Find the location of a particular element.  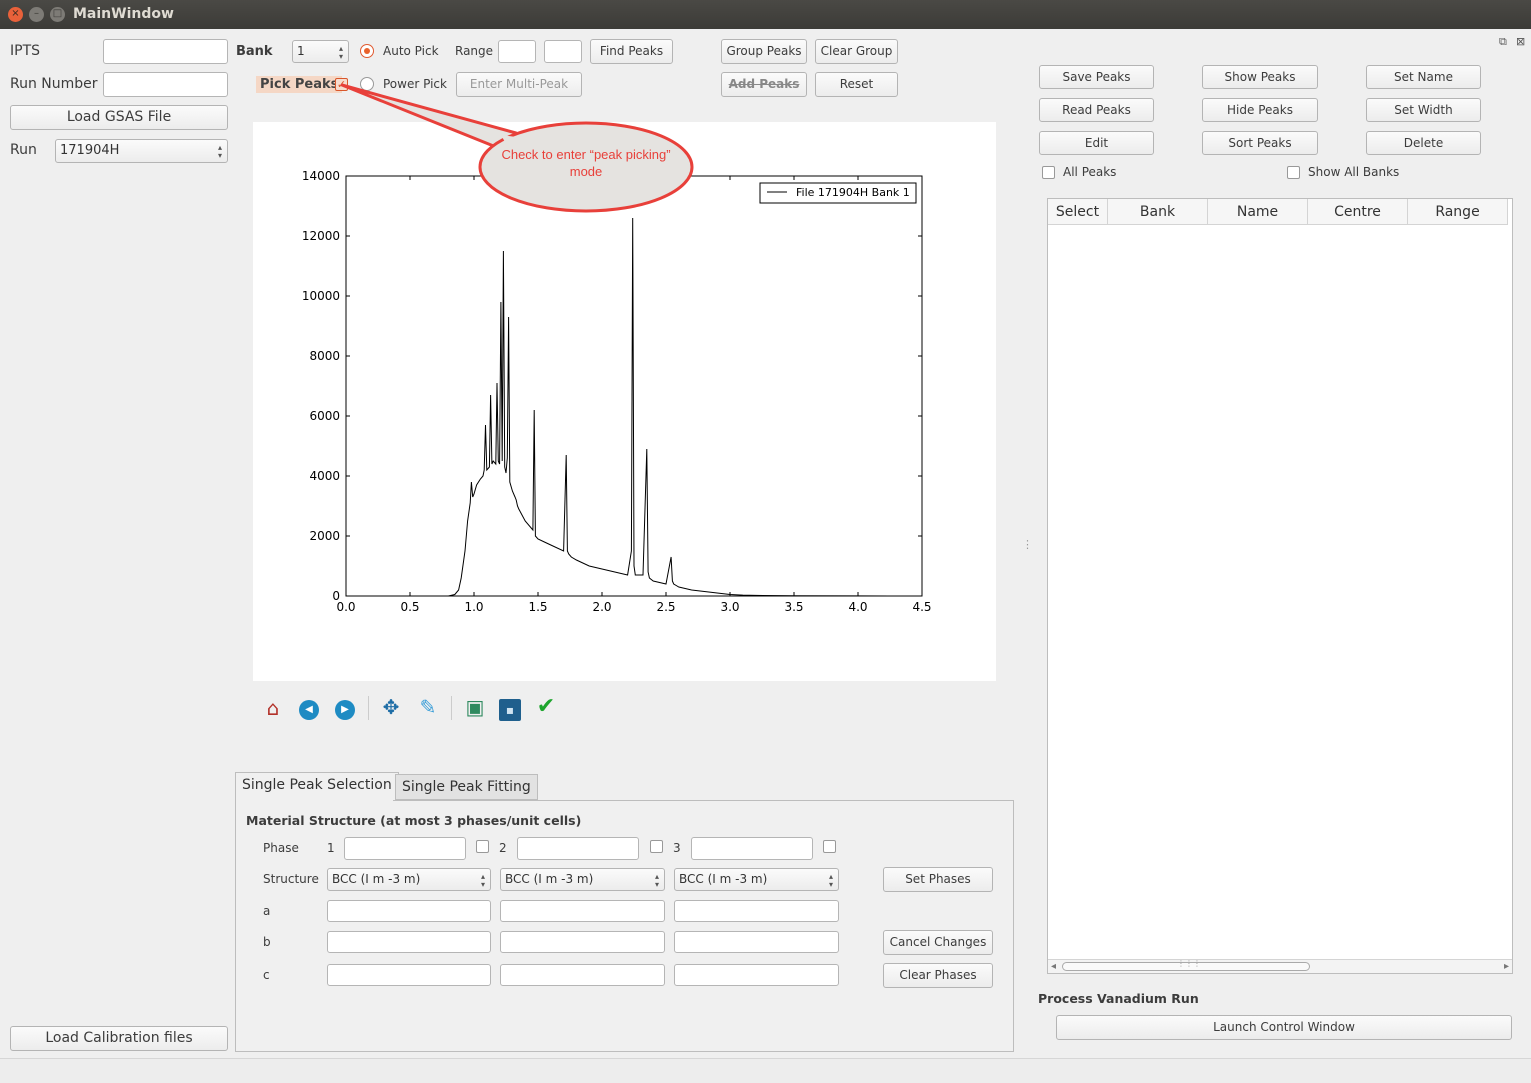

window-close-button: × is located at coordinates (15, 14).